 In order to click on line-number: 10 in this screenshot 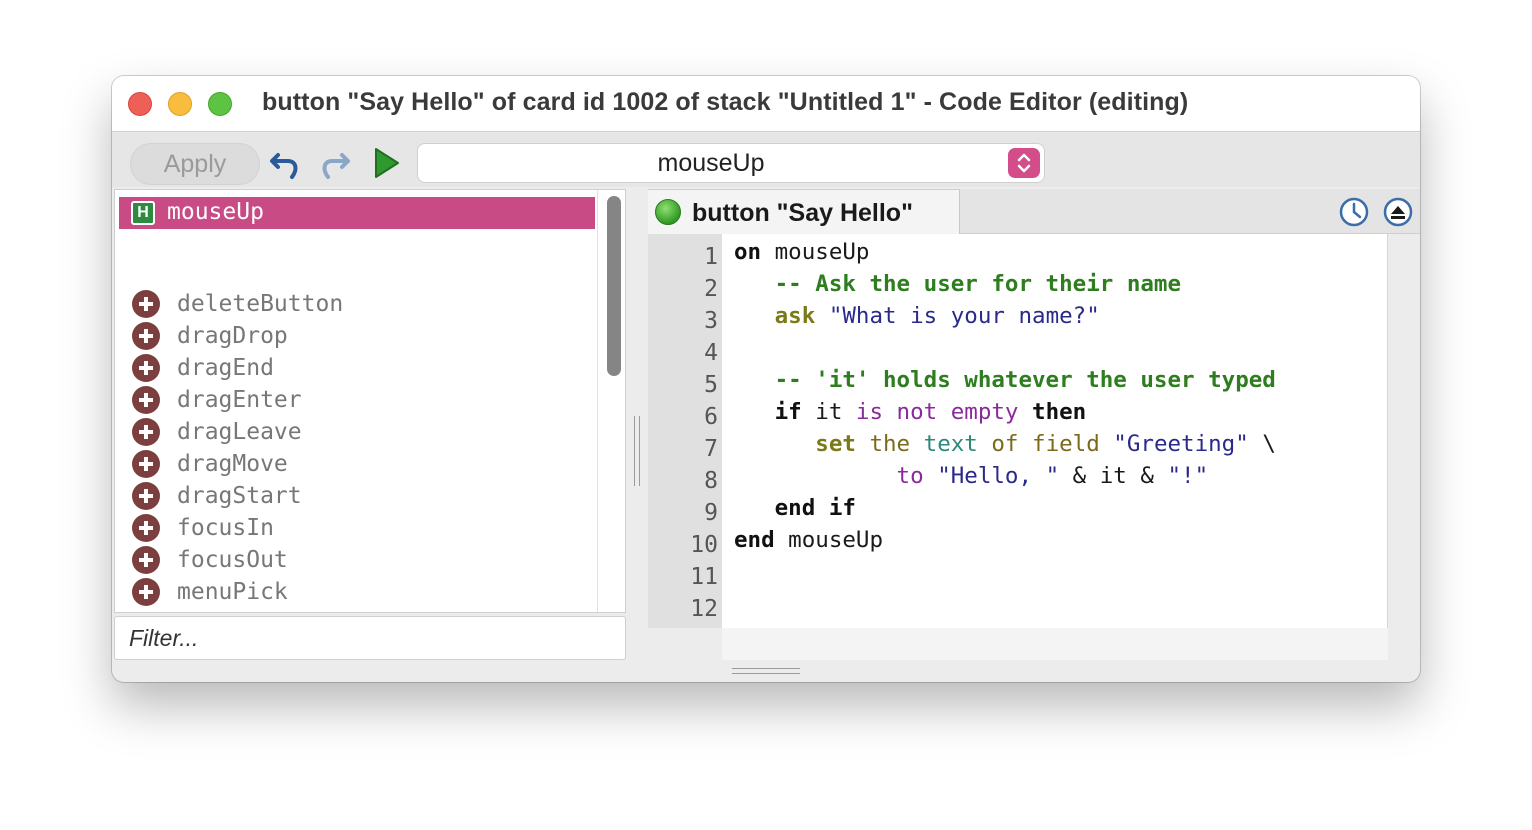, I will do `click(704, 545)`.